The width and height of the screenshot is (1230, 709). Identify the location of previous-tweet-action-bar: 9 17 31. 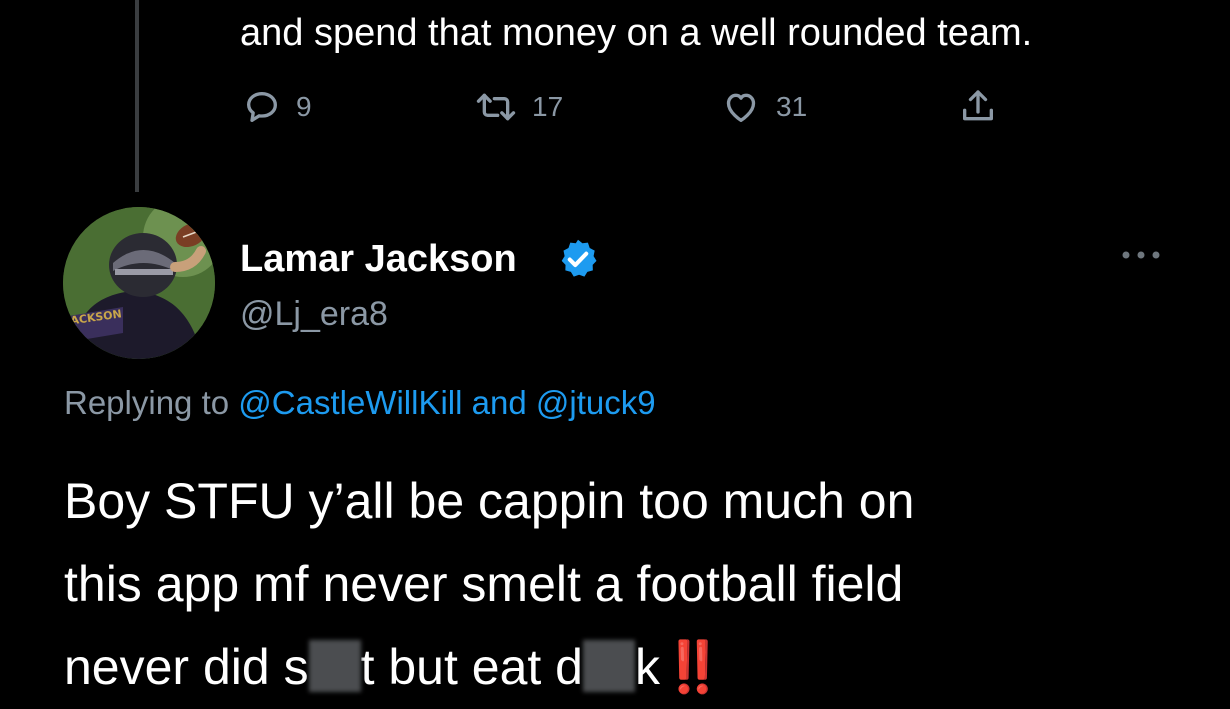
(615, 107).